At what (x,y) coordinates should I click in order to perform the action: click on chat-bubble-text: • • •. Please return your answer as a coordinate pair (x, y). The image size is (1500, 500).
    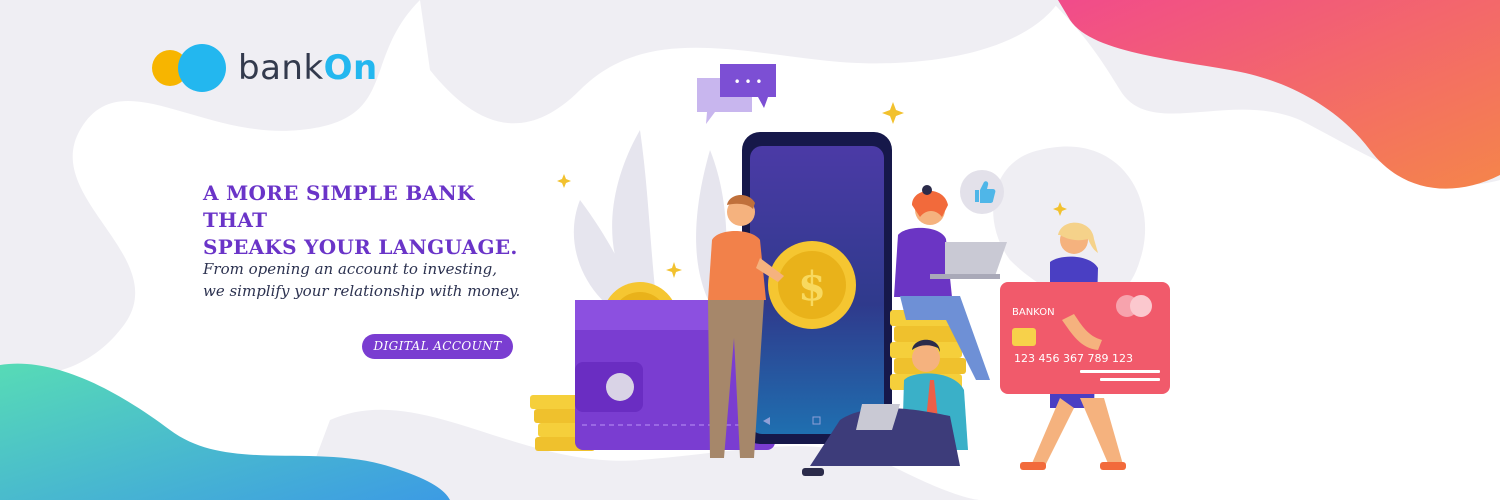
    Looking at the image, I should click on (748, 82).